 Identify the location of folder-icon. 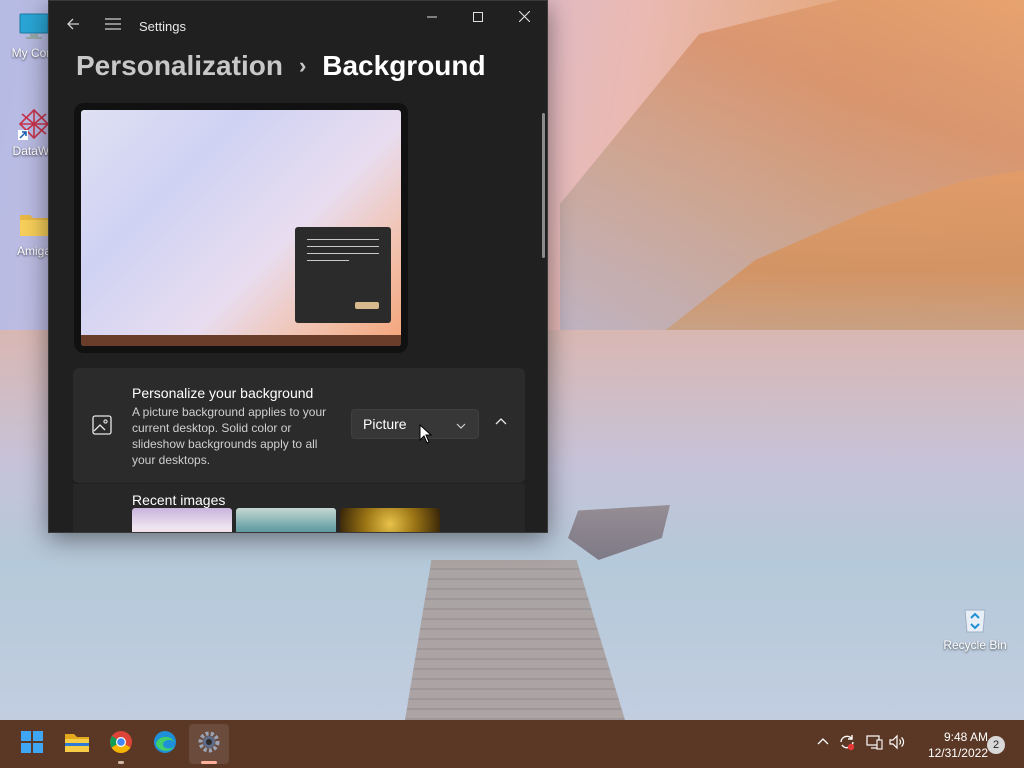
(34, 224).